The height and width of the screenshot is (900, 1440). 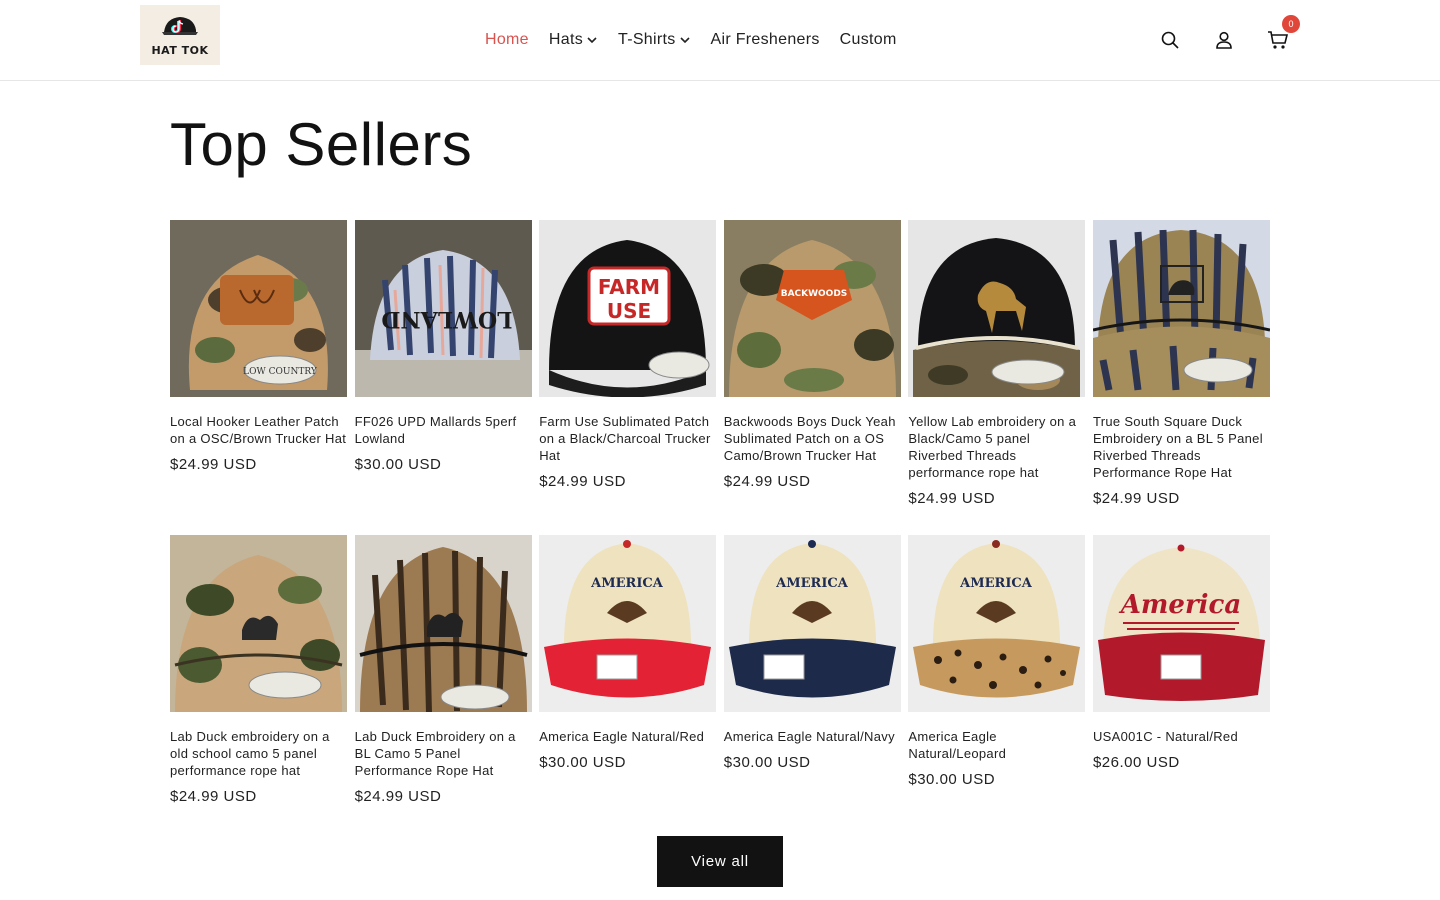 I want to click on product-title: America Eagle Natural/Leopard, so click(x=996, y=745).